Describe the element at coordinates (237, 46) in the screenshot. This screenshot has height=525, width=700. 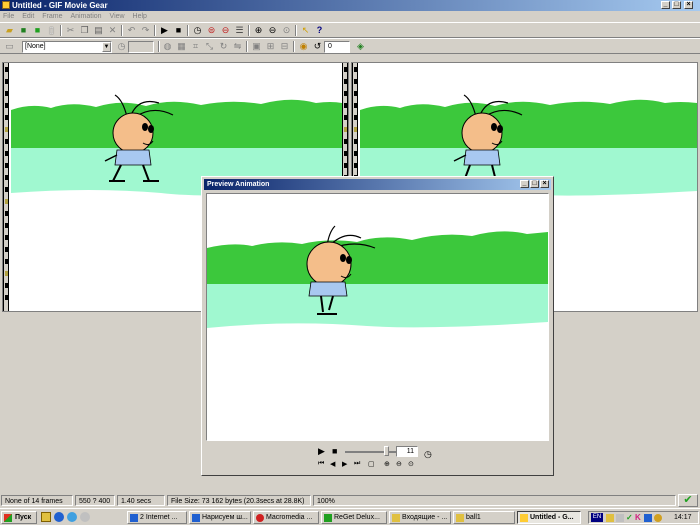
I see `flip-icon: ⇋` at that location.